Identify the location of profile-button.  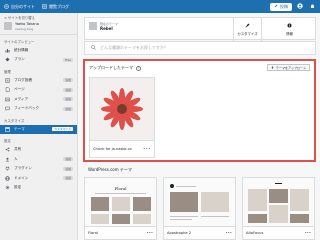
(300, 7).